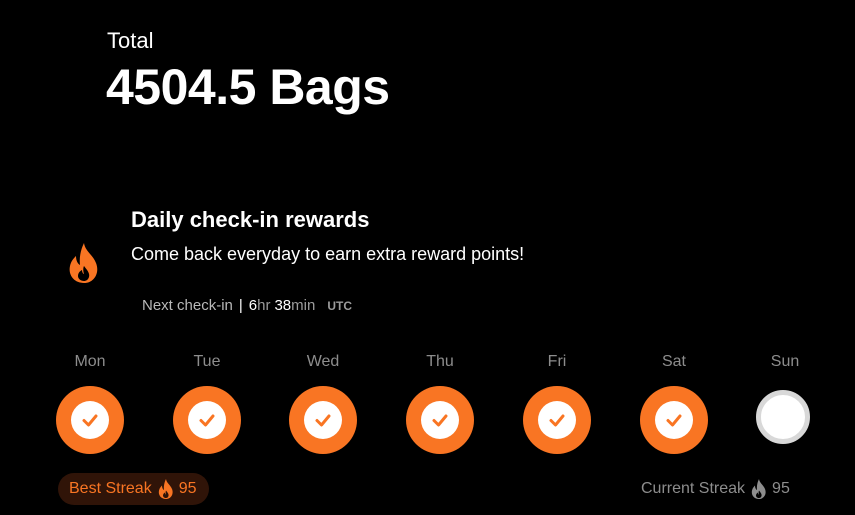 The height and width of the screenshot is (515, 855). What do you see at coordinates (440, 361) in the screenshot?
I see `day-label: Thu` at bounding box center [440, 361].